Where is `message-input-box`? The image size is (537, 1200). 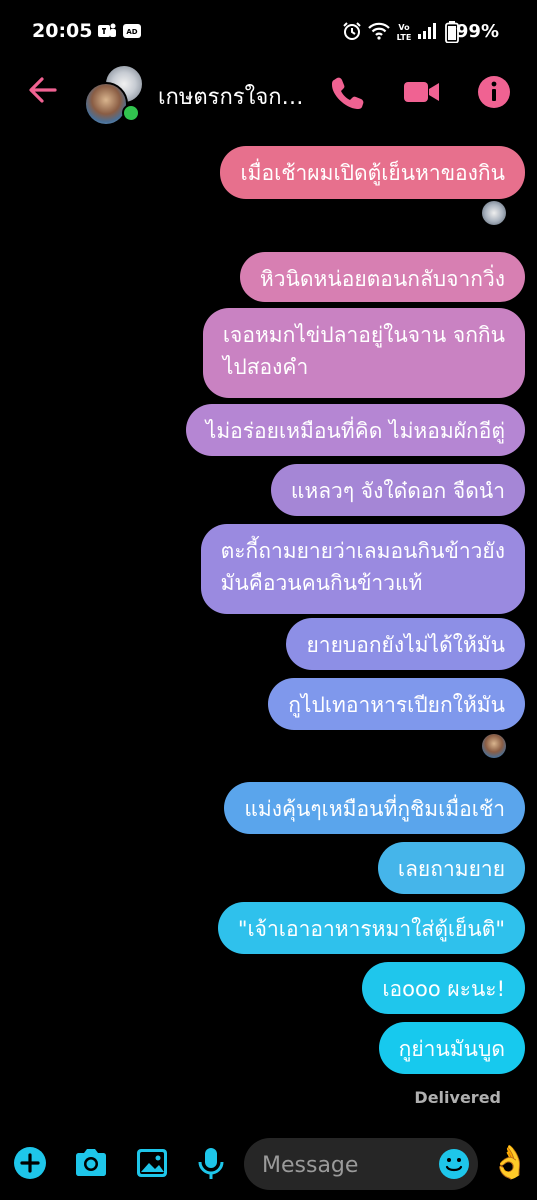
message-input-box is located at coordinates (361, 1164).